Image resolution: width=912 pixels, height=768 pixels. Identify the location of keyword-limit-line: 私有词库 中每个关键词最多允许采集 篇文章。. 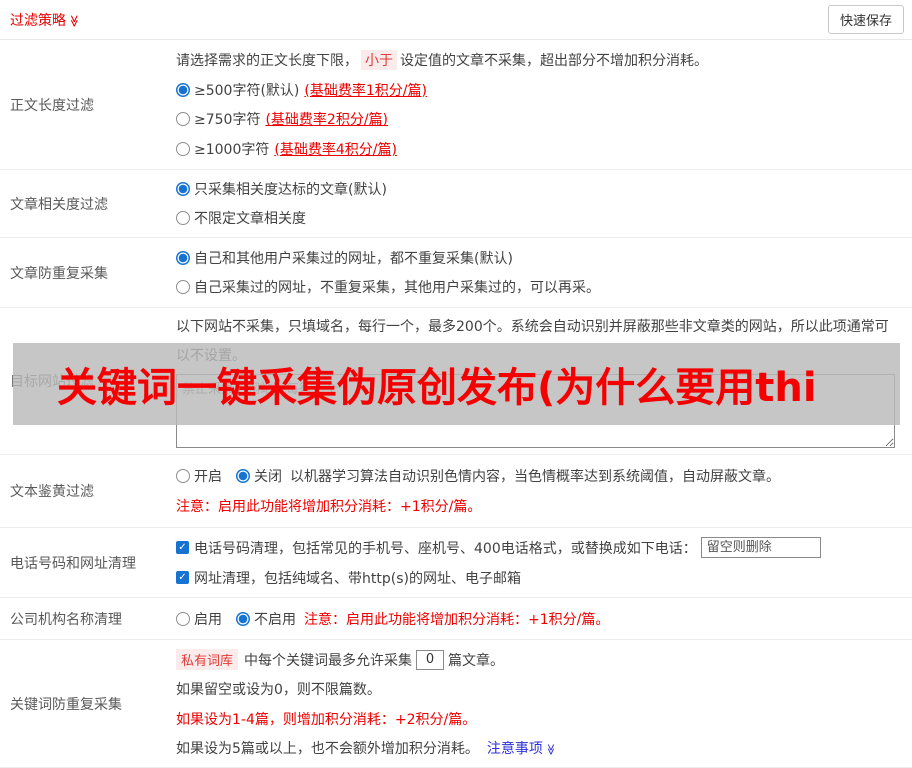
(540, 660).